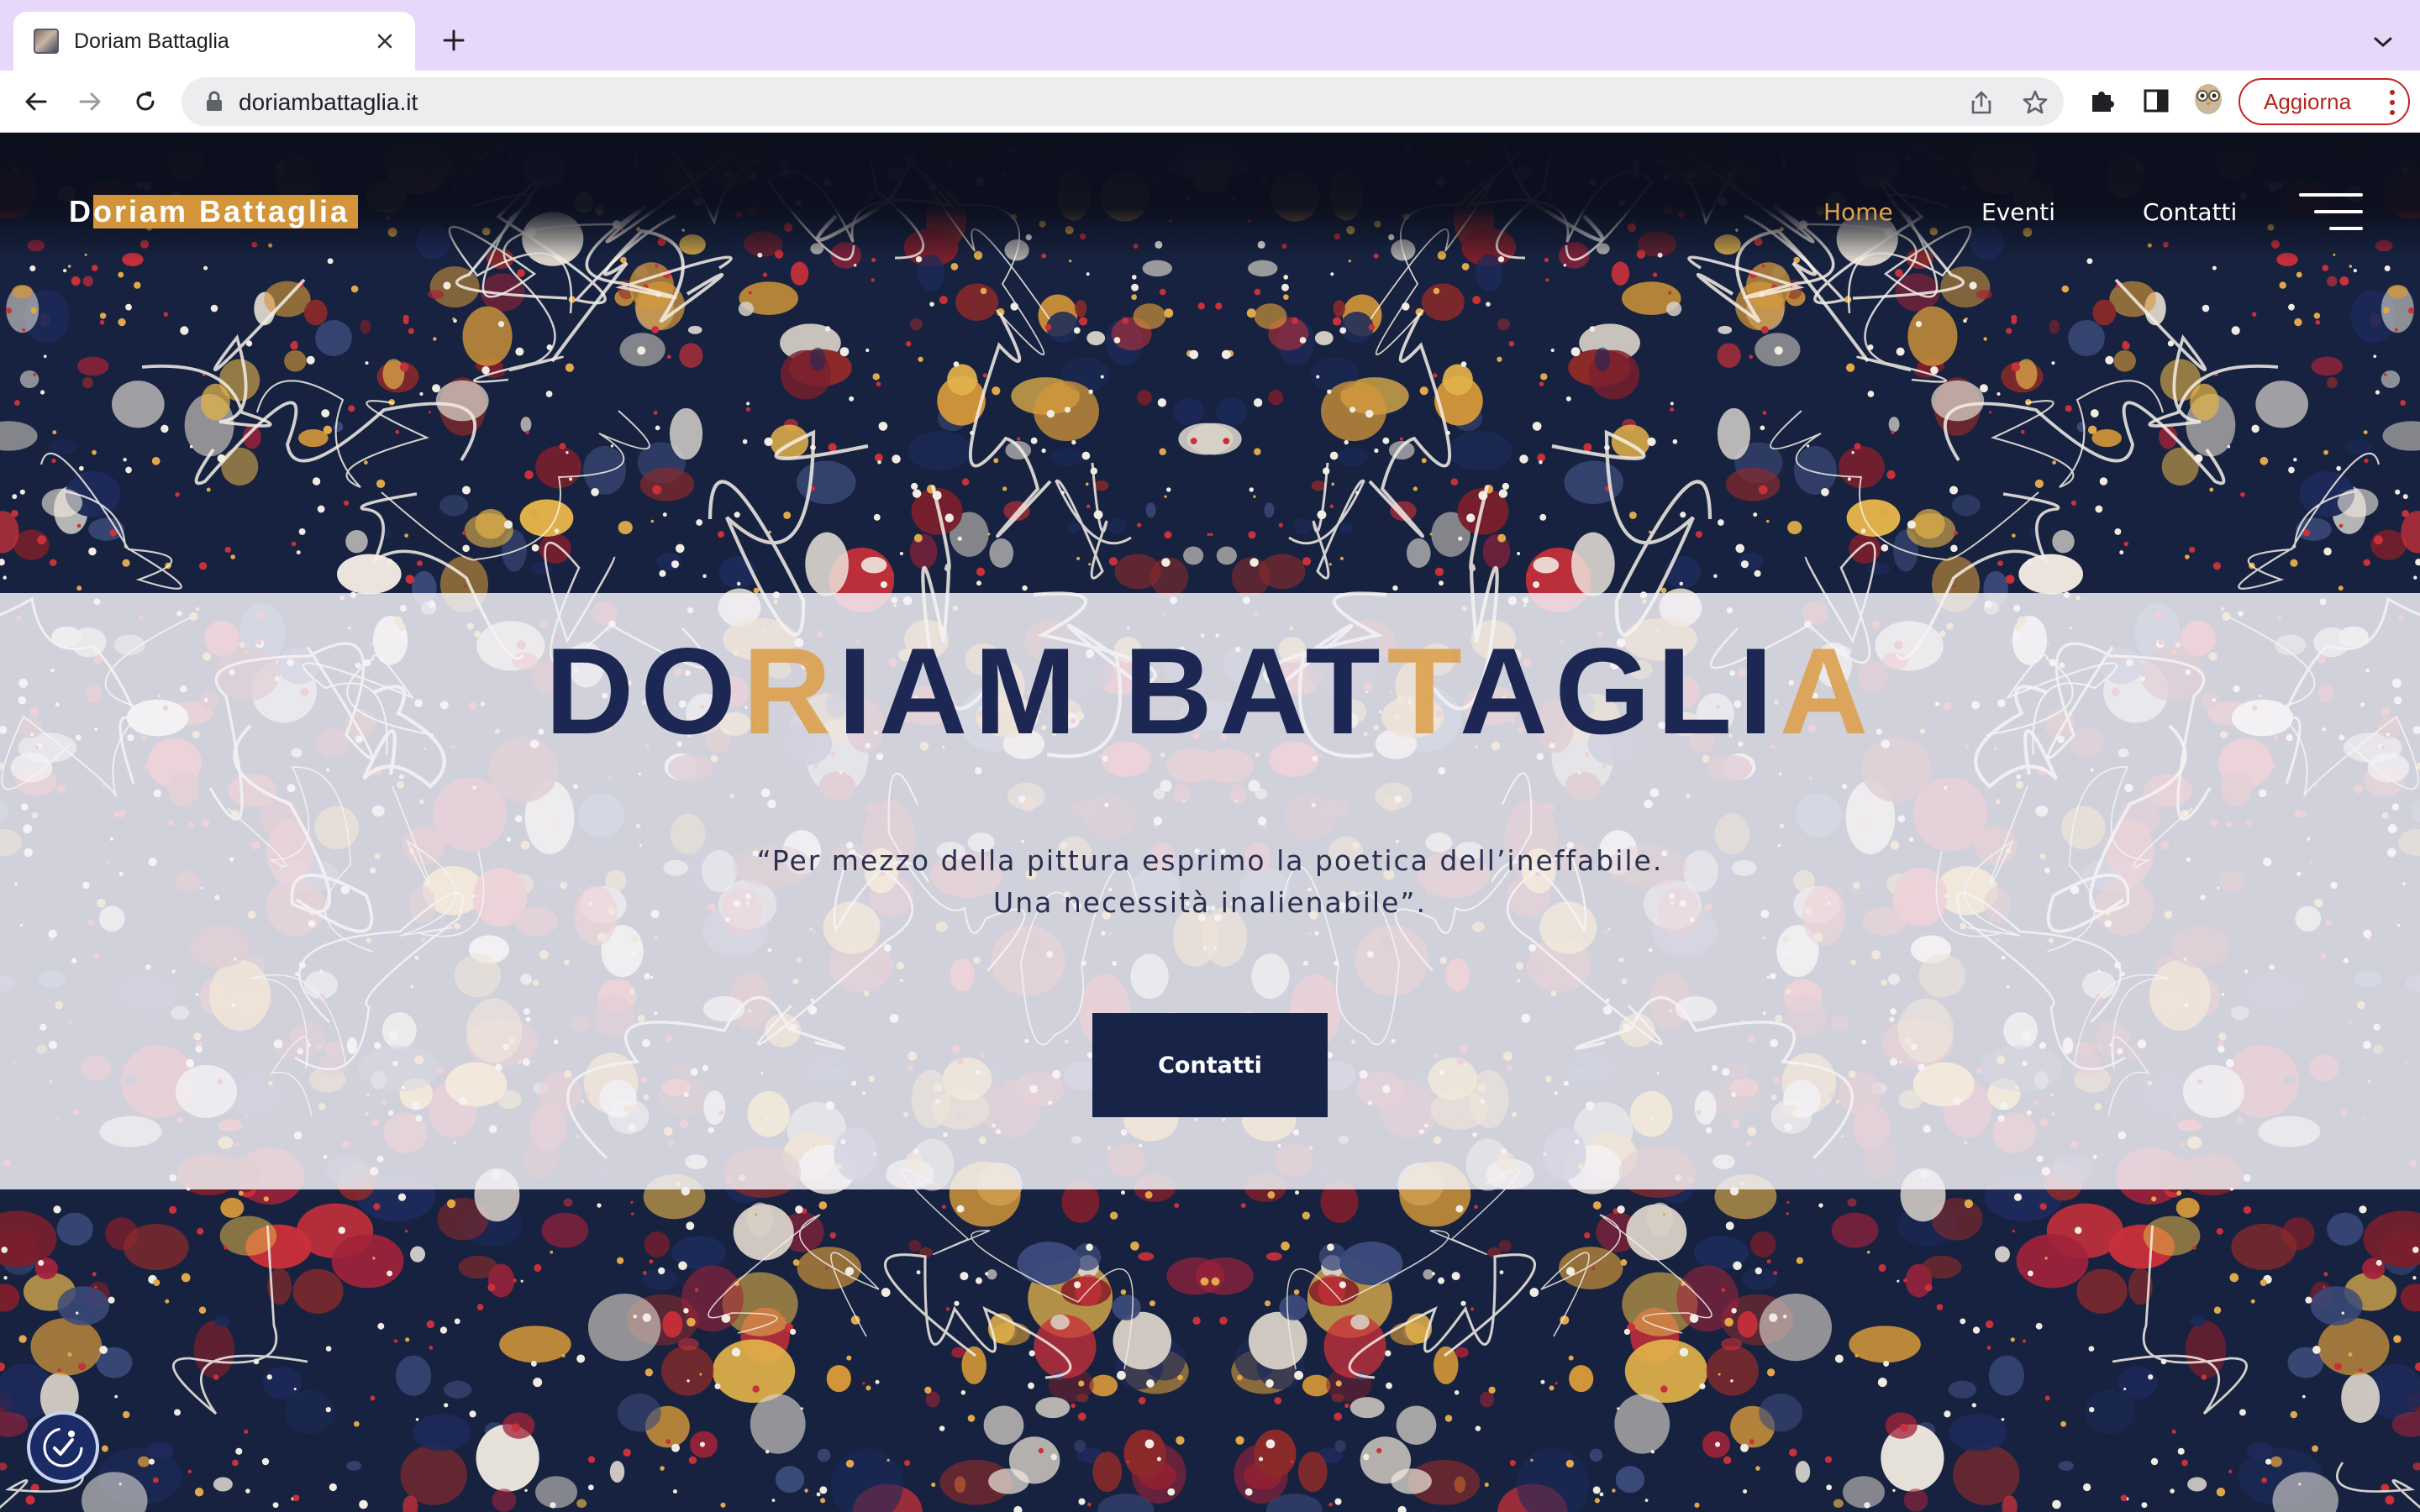 This screenshot has height=1512, width=2420. I want to click on site-logo: D oriam Battaglia, so click(214, 211).